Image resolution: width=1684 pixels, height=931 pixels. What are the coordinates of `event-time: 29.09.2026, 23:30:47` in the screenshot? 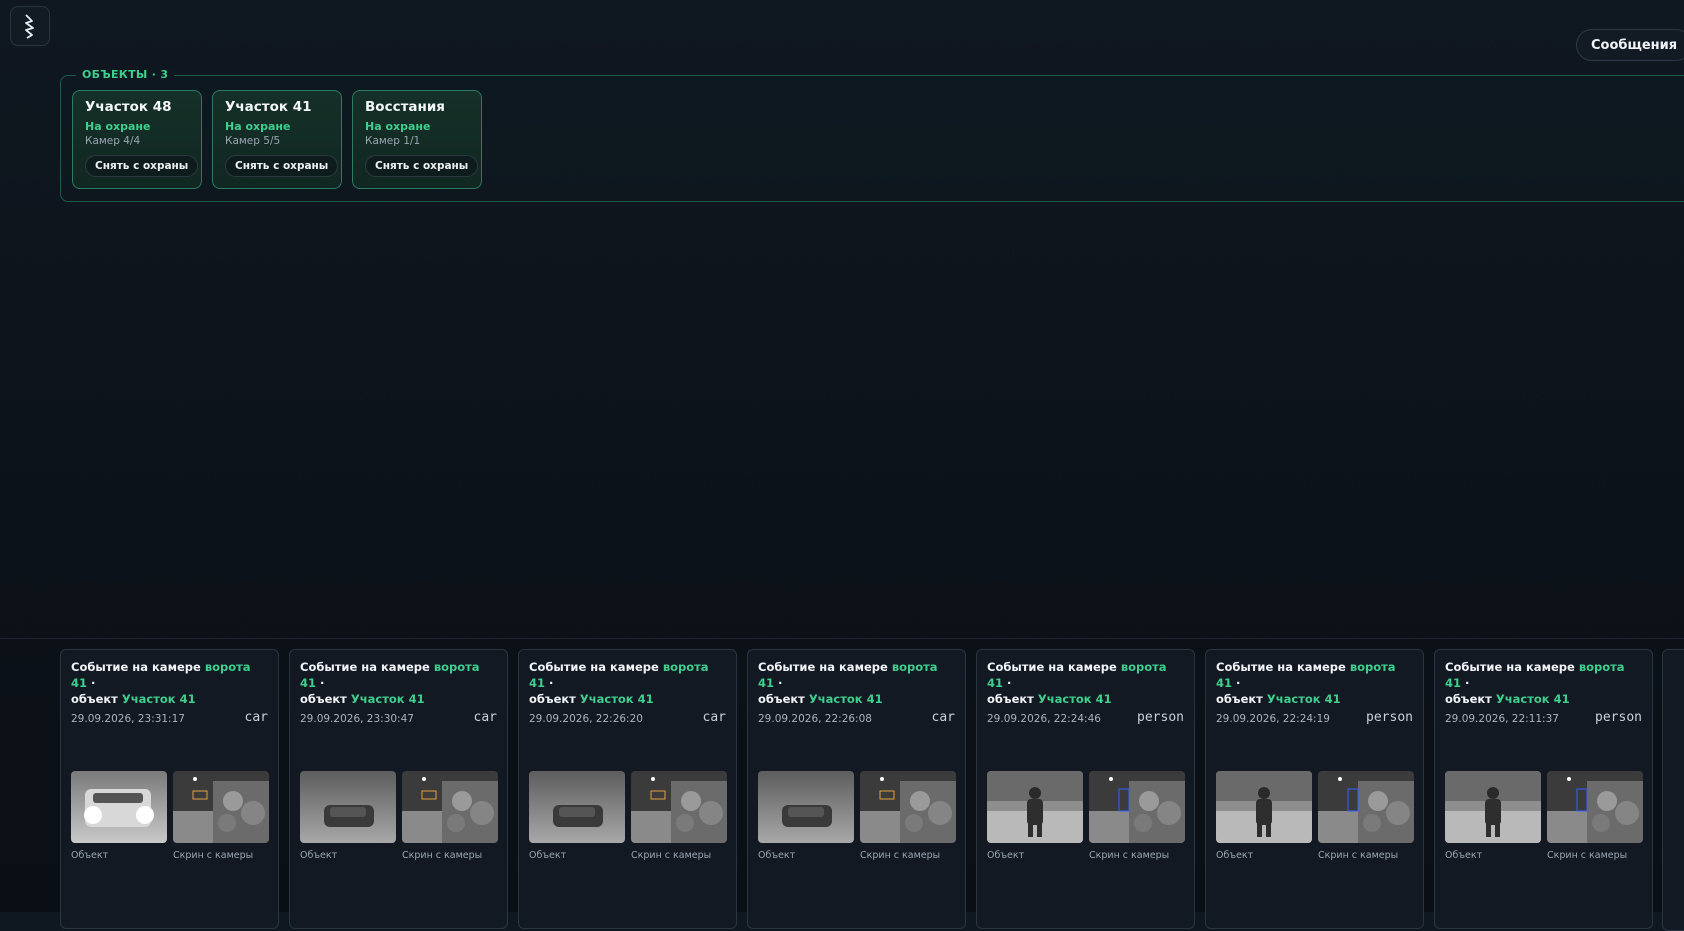 It's located at (357, 719).